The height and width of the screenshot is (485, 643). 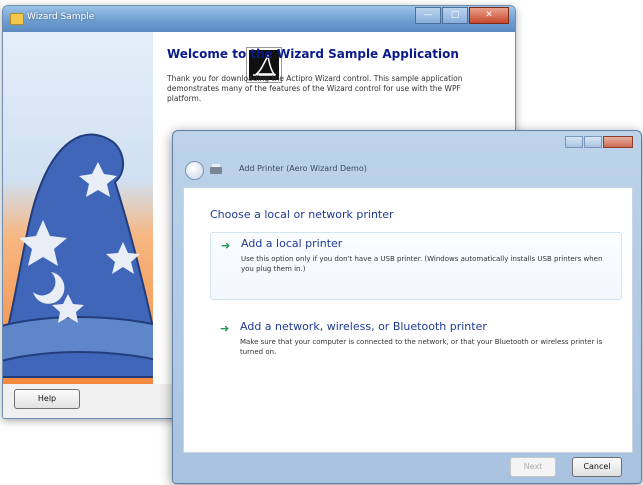 What do you see at coordinates (61, 17) in the screenshot?
I see `window-title: Wizard Sample` at bounding box center [61, 17].